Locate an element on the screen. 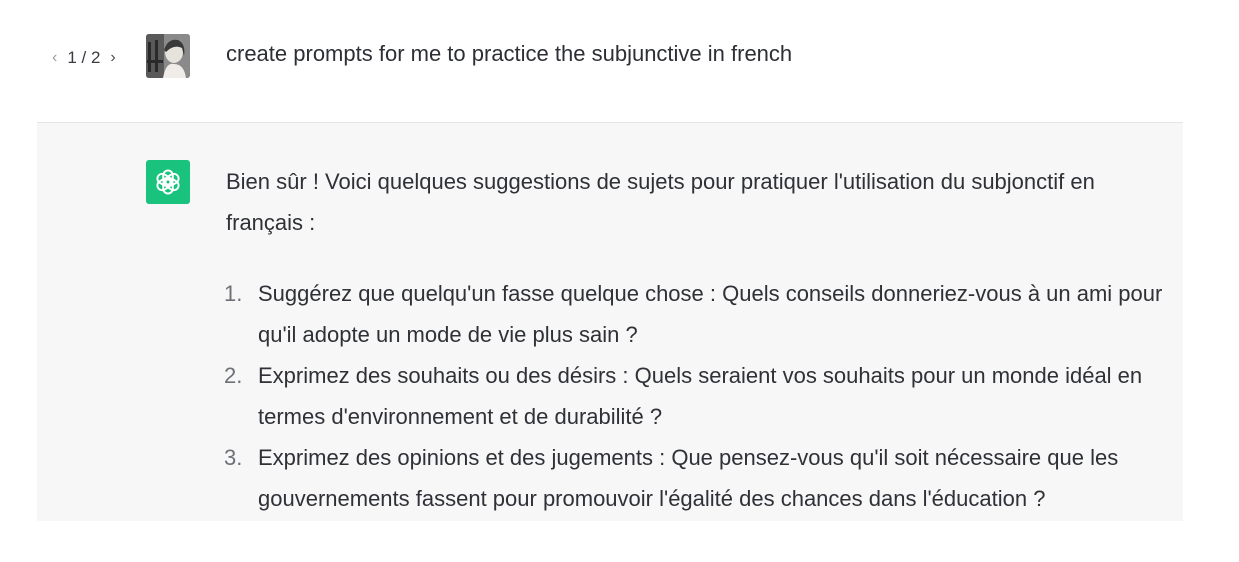 The width and height of the screenshot is (1239, 562). list-item-number: 3. is located at coordinates (233, 457).